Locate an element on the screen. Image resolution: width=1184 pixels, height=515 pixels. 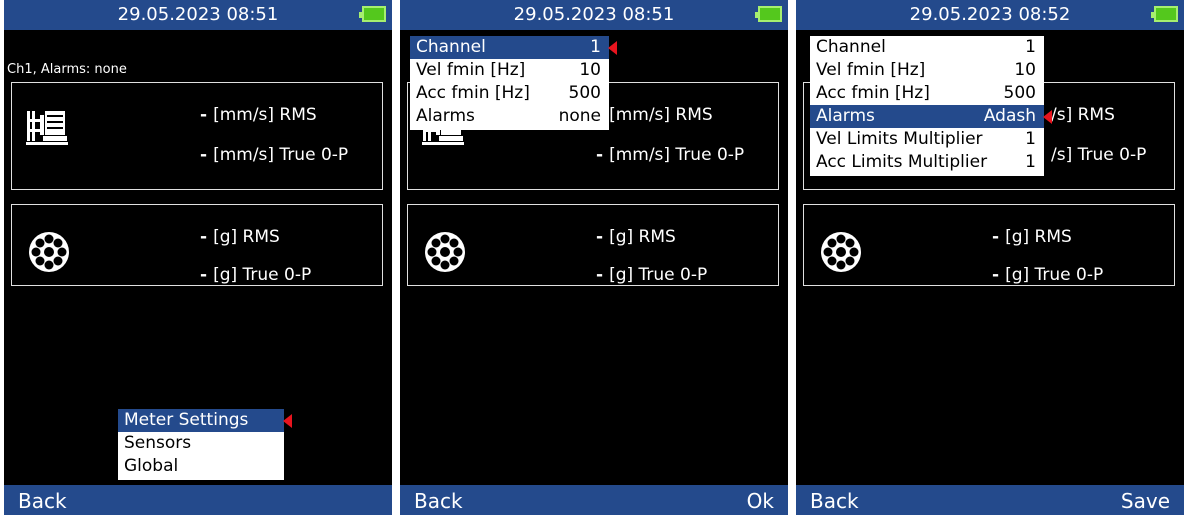
menu-item-label: Meter Settings is located at coordinates (186, 420).